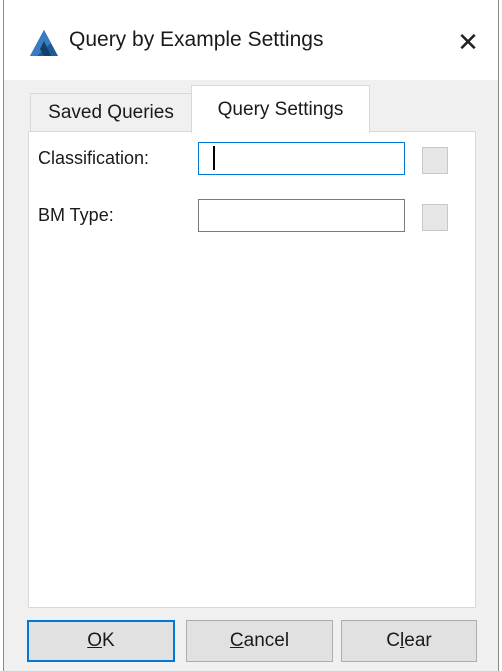 This screenshot has width=502, height=671. What do you see at coordinates (301, 215) in the screenshot?
I see `bm-type-input` at bounding box center [301, 215].